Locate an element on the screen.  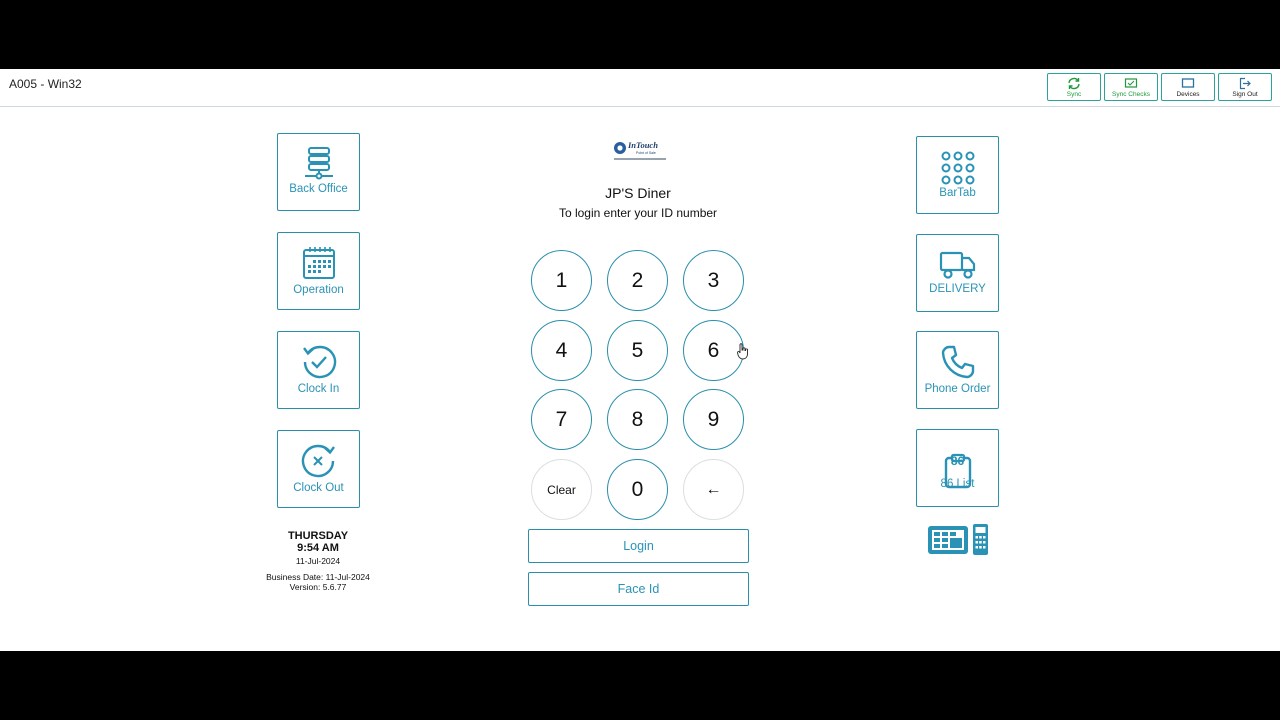
bartab-button: BarTab is located at coordinates (957, 175).